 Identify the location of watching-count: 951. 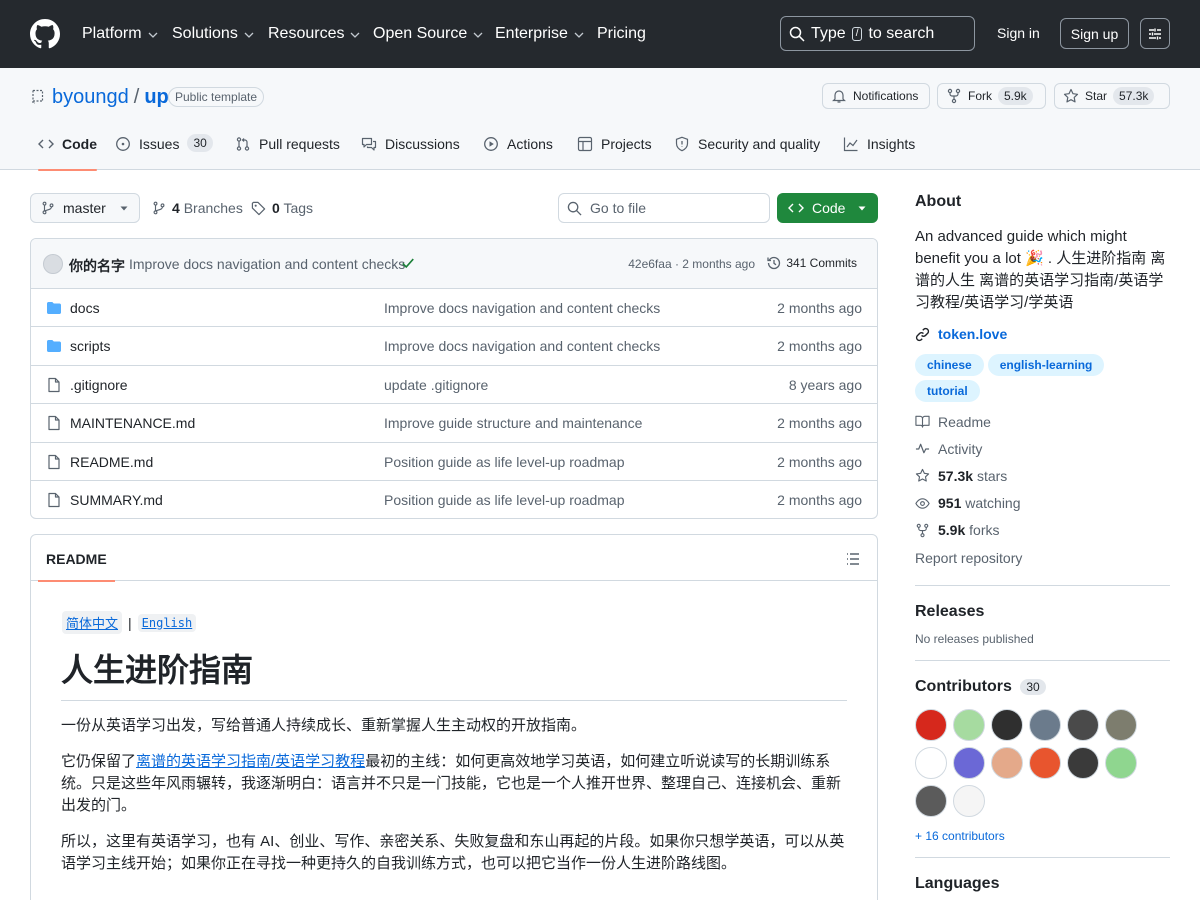
(950, 503).